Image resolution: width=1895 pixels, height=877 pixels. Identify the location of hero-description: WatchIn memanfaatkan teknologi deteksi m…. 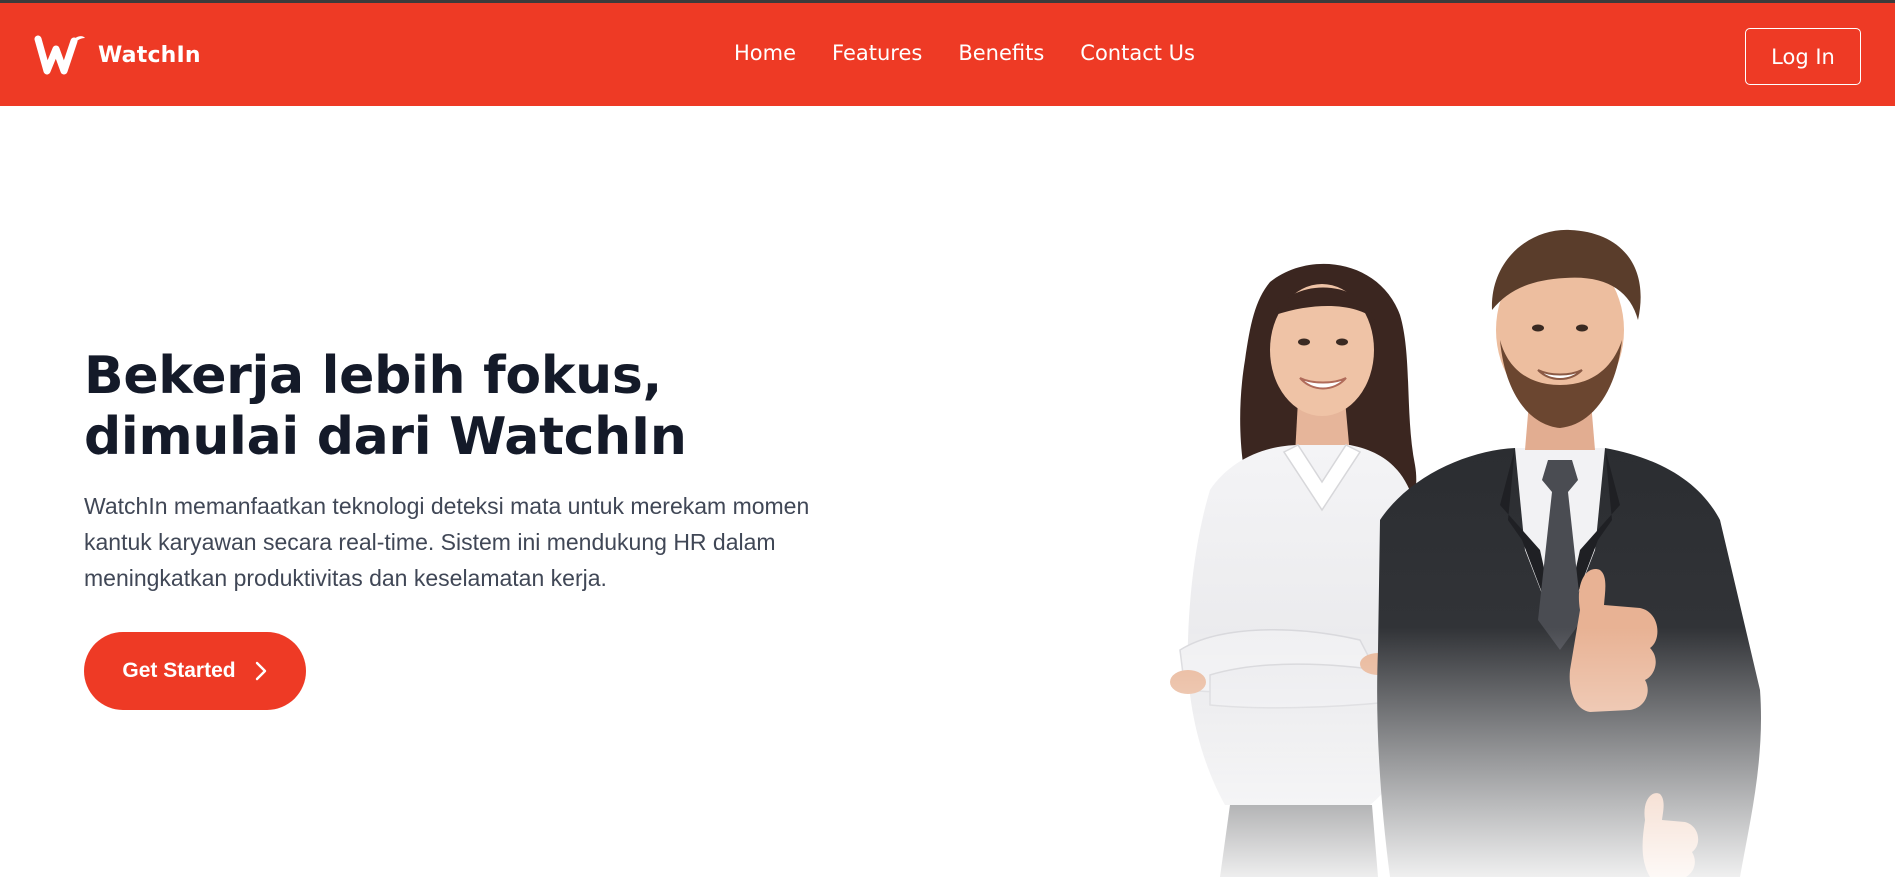
(484, 542).